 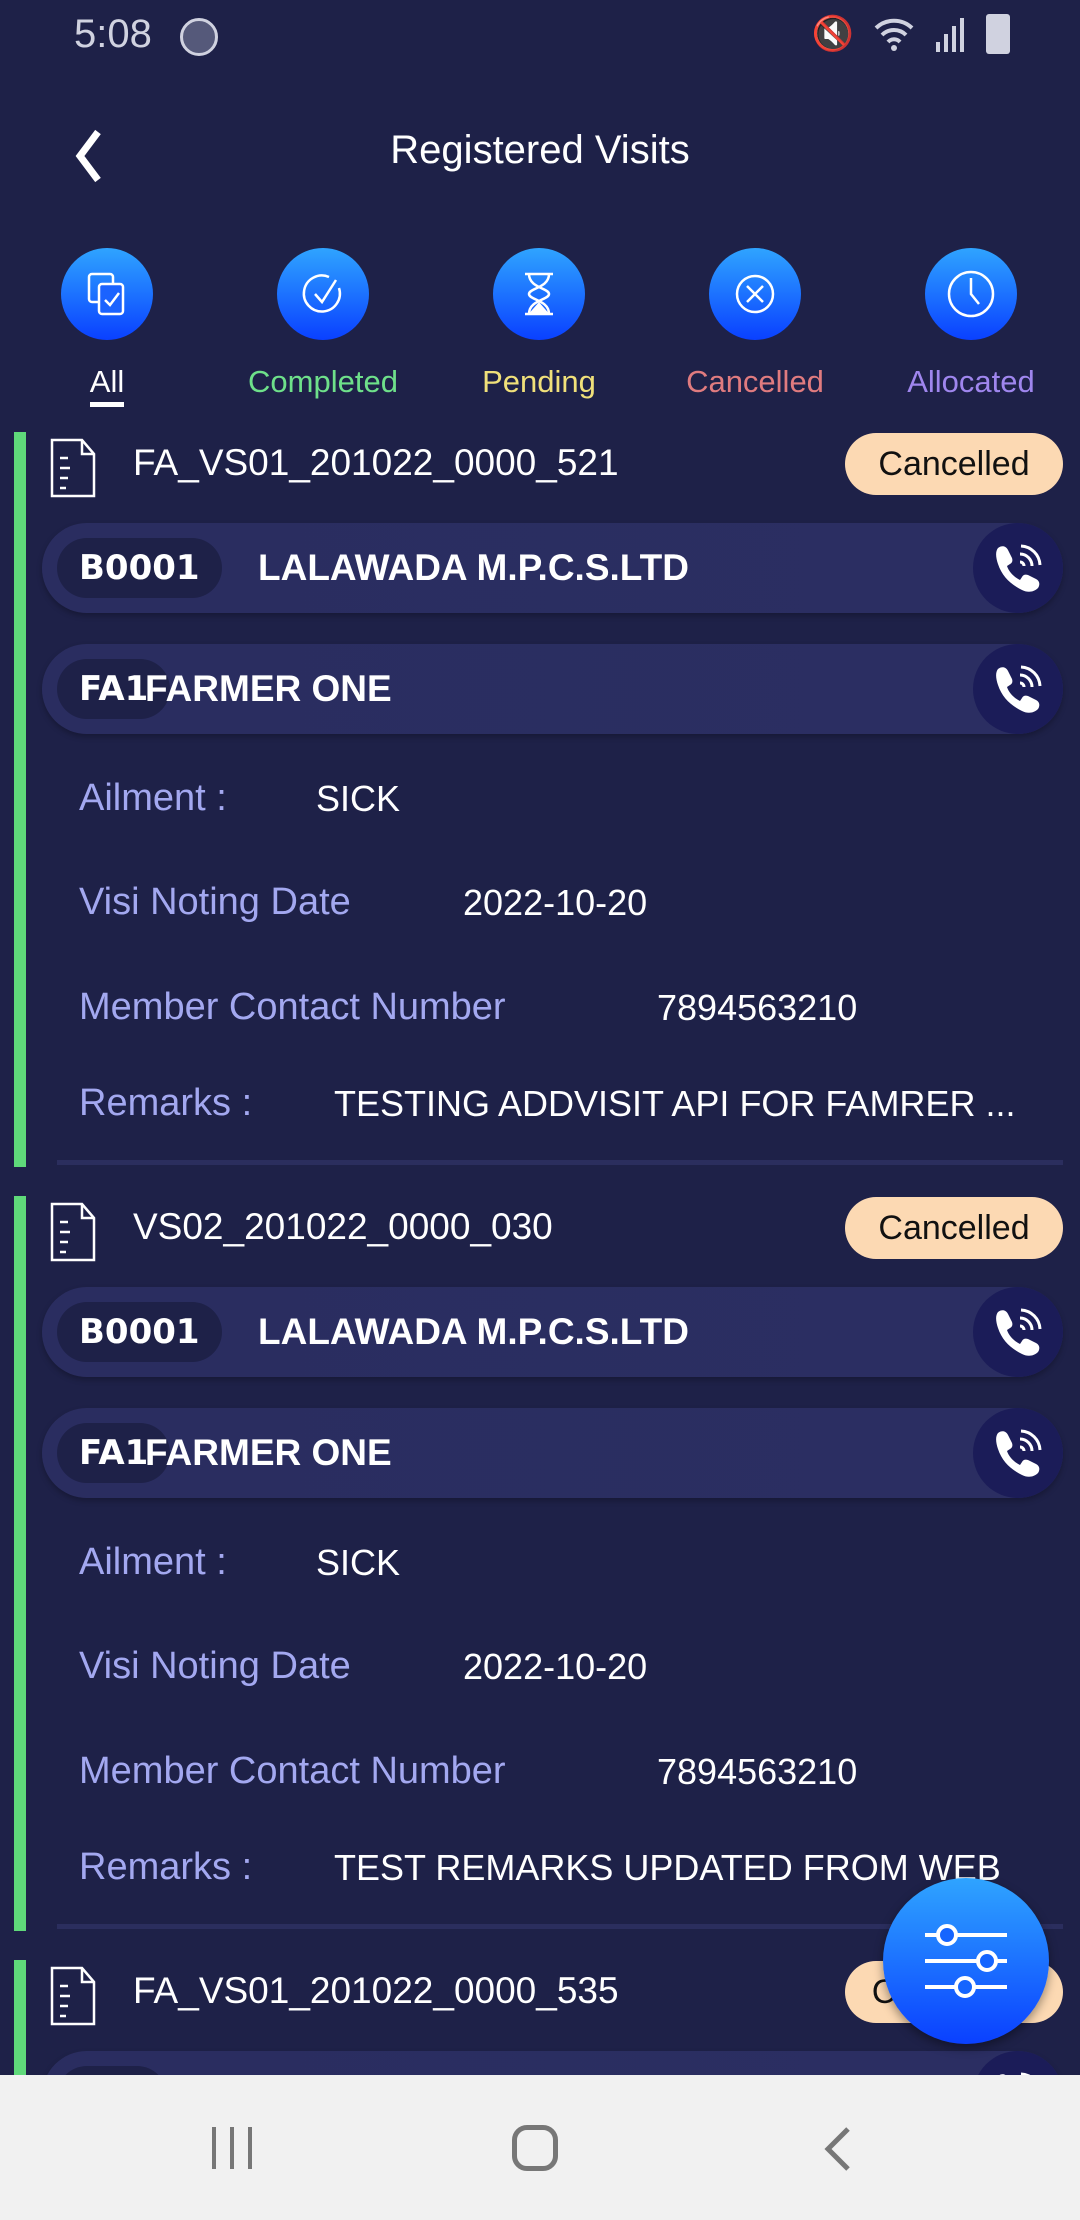 I want to click on visit-id: FA_VS01_201022_0000_521, so click(x=376, y=462).